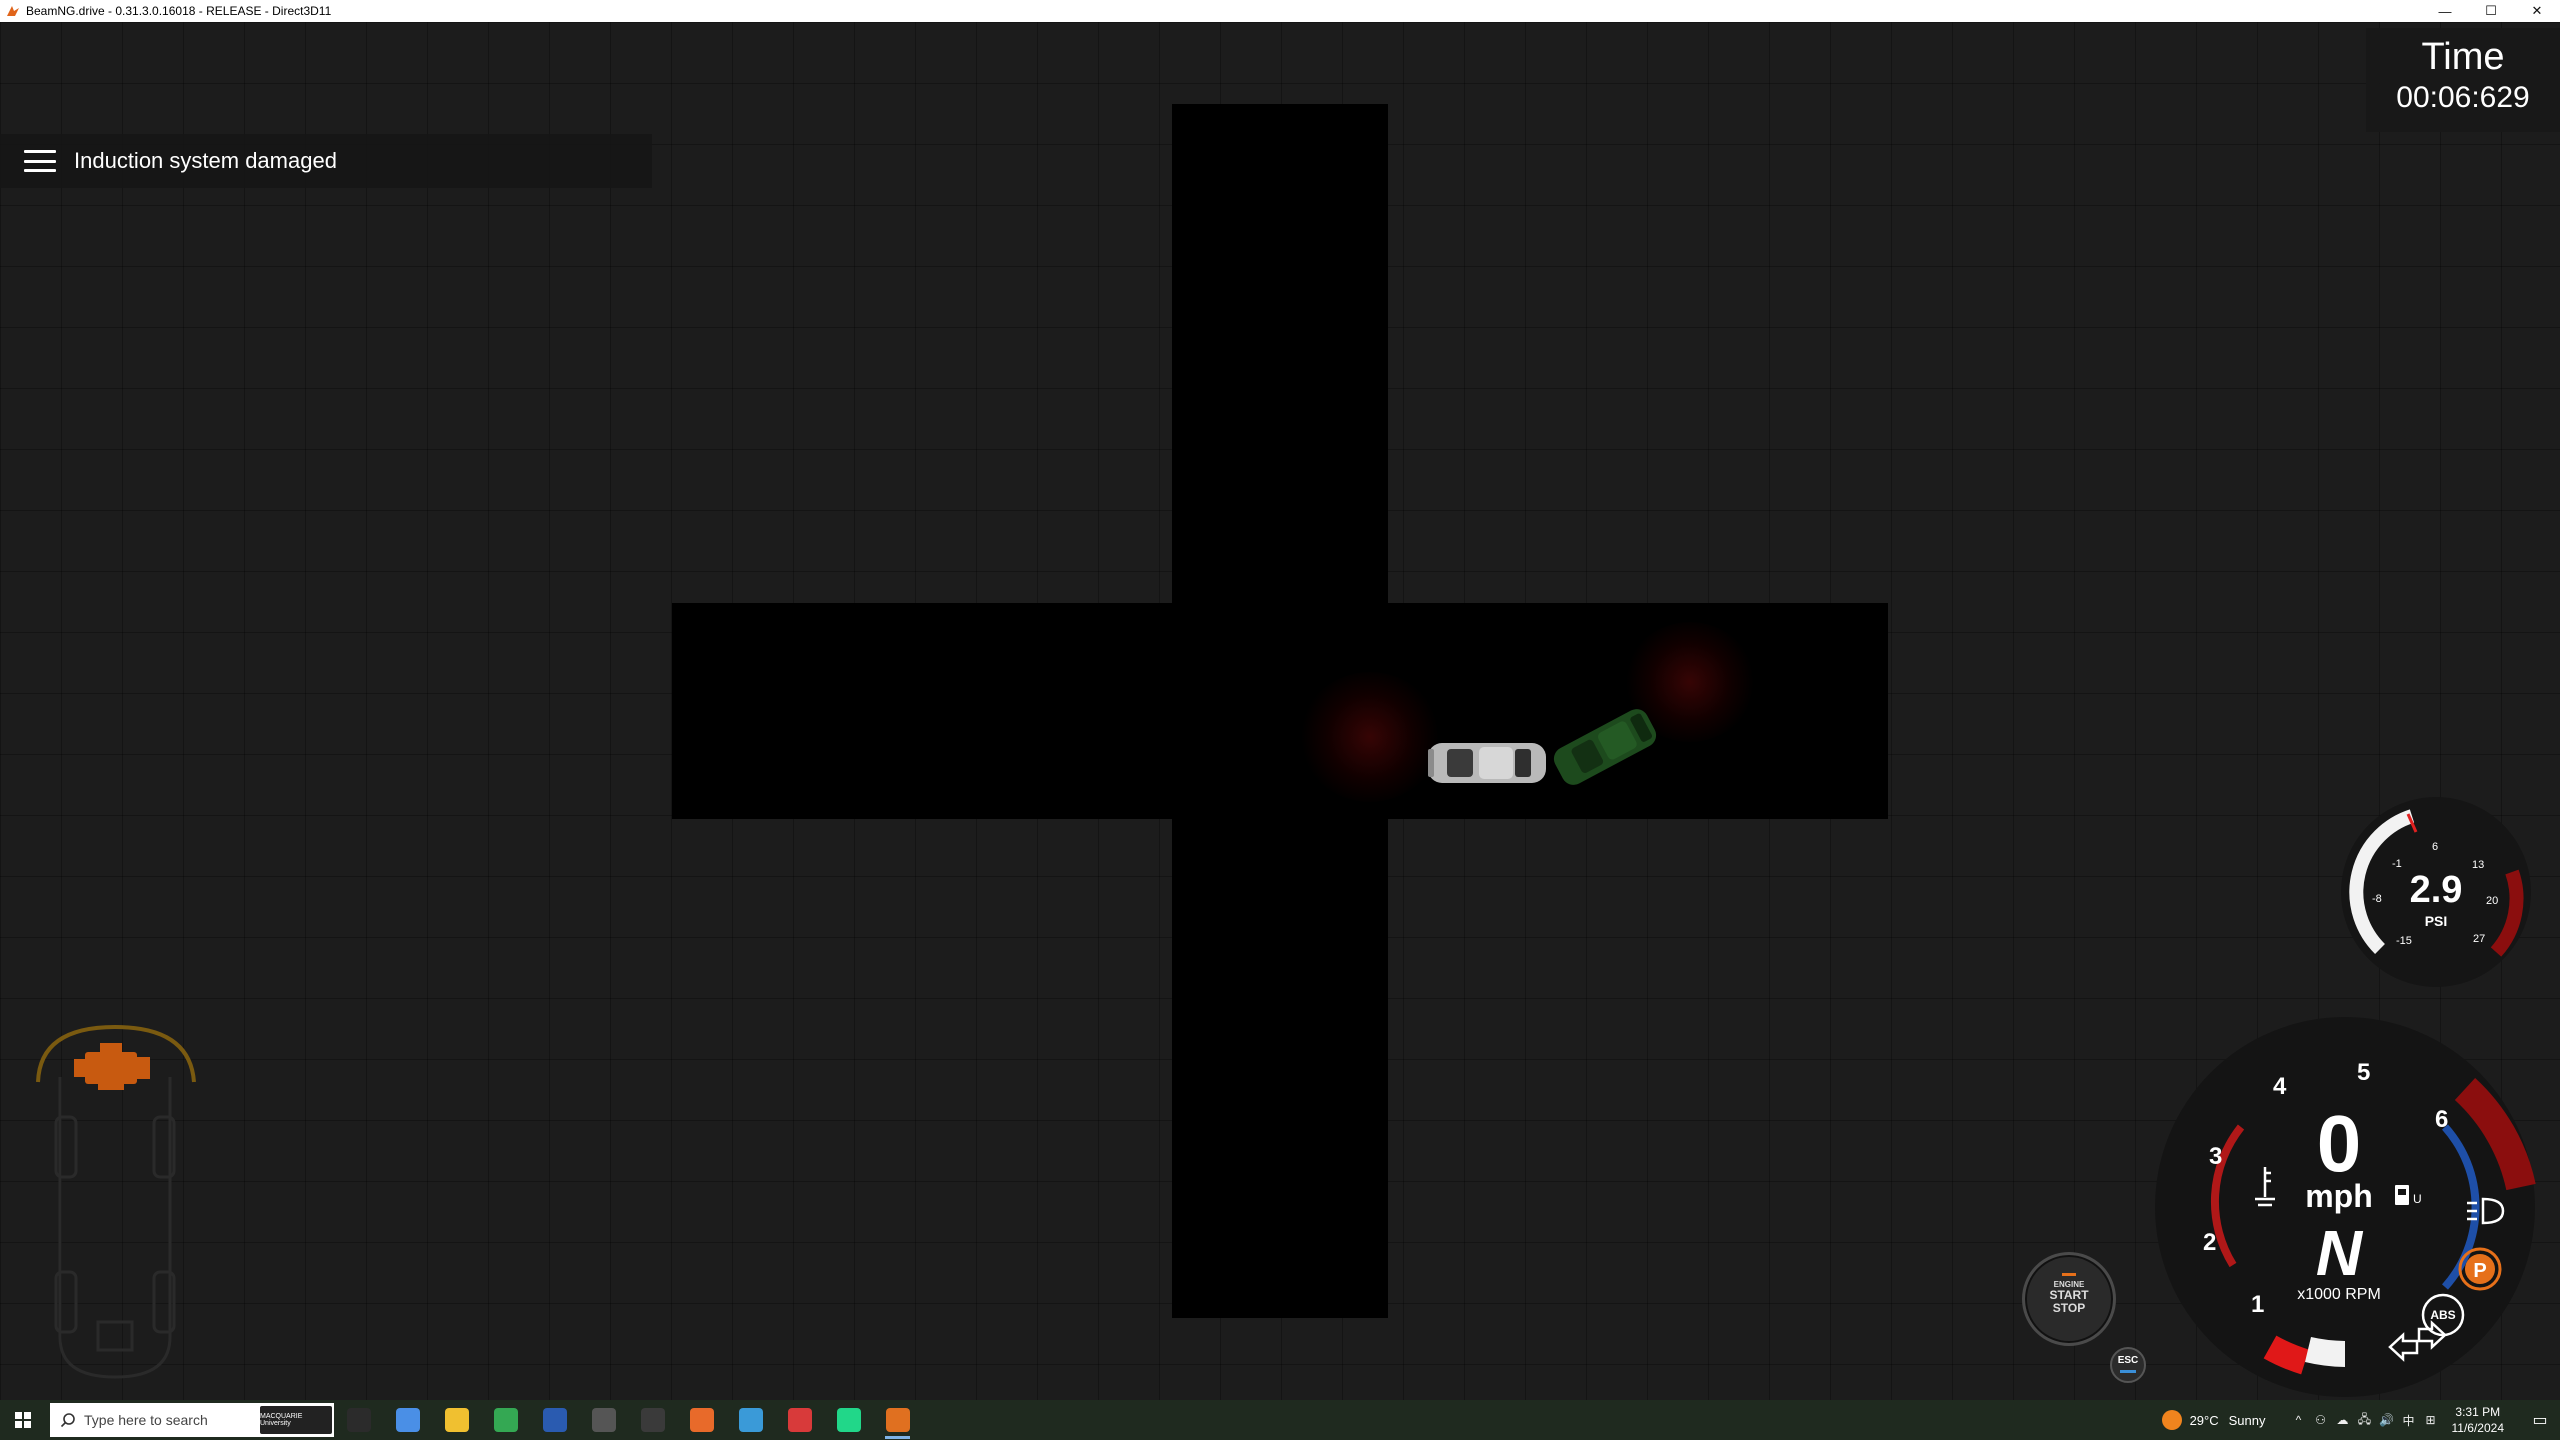 Image resolution: width=2560 pixels, height=1440 pixels. I want to click on weather-temp: 29°C, so click(2204, 1420).